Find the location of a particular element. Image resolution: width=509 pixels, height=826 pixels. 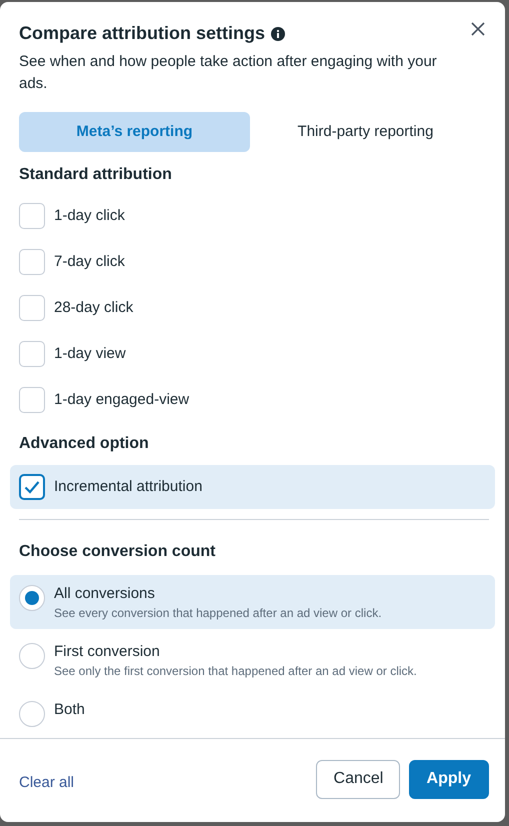

checkbox-option: Incremental attribution is located at coordinates (252, 487).